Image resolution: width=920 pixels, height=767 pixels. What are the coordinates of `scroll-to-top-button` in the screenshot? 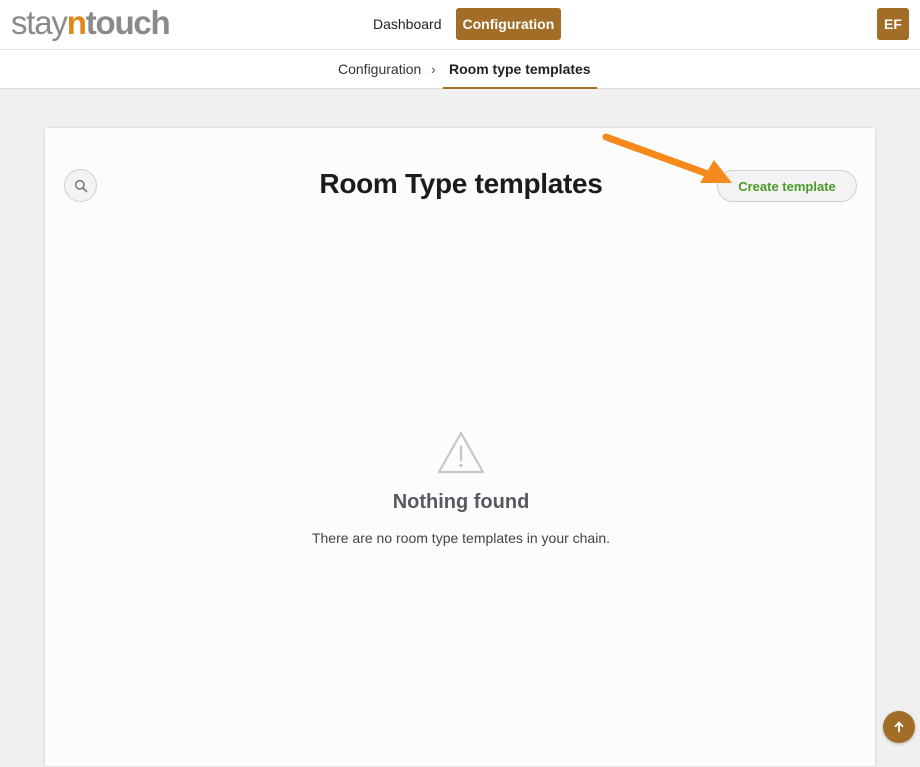 It's located at (899, 727).